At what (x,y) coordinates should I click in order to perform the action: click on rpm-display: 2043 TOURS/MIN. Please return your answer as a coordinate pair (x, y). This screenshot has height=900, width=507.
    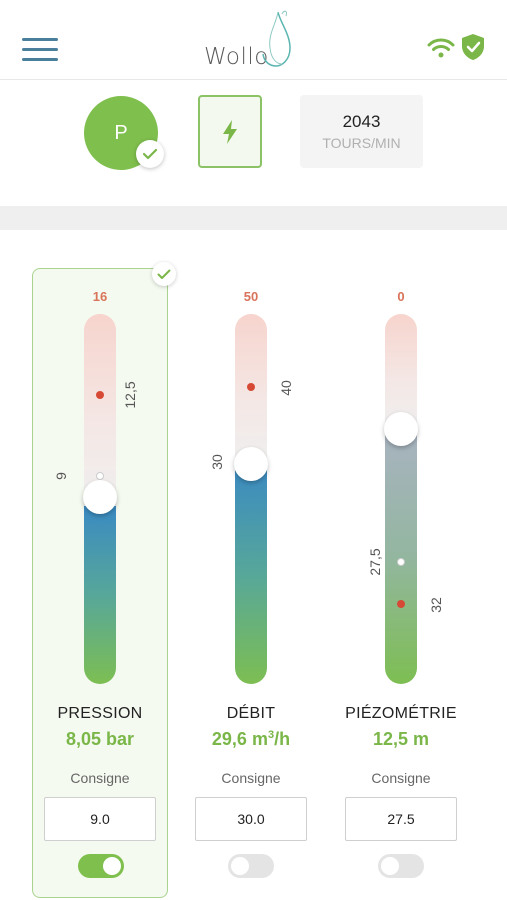
    Looking at the image, I should click on (361, 131).